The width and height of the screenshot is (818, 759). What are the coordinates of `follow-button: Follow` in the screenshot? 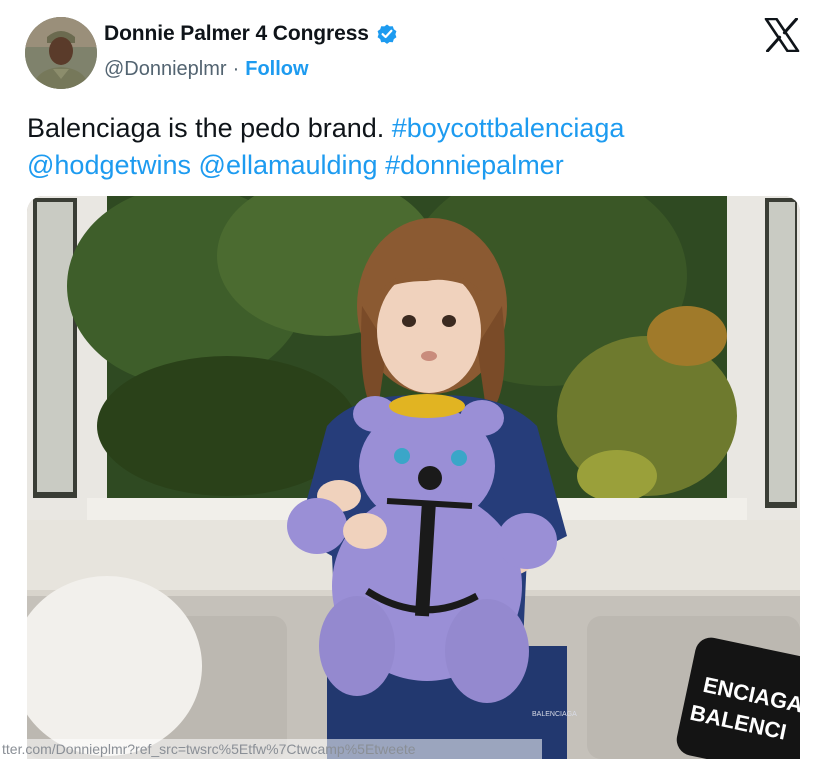 It's located at (276, 69).